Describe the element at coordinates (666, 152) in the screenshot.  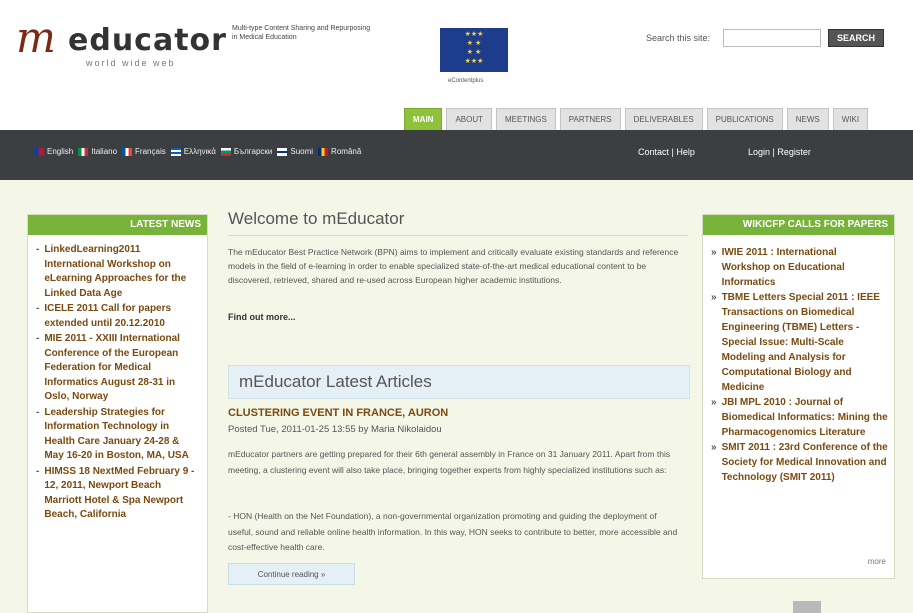
I see `contact-help-link: Contact | Help` at that location.